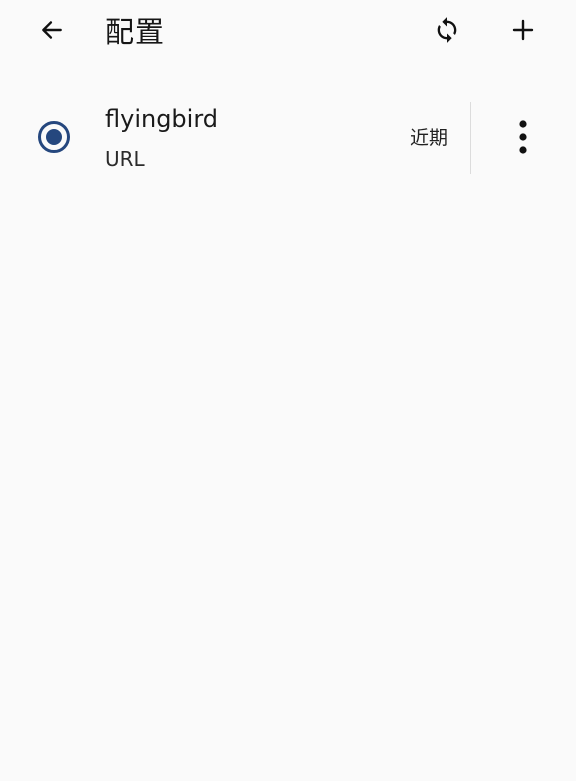 This screenshot has width=576, height=781. I want to click on radio-selected-dot, so click(54, 137).